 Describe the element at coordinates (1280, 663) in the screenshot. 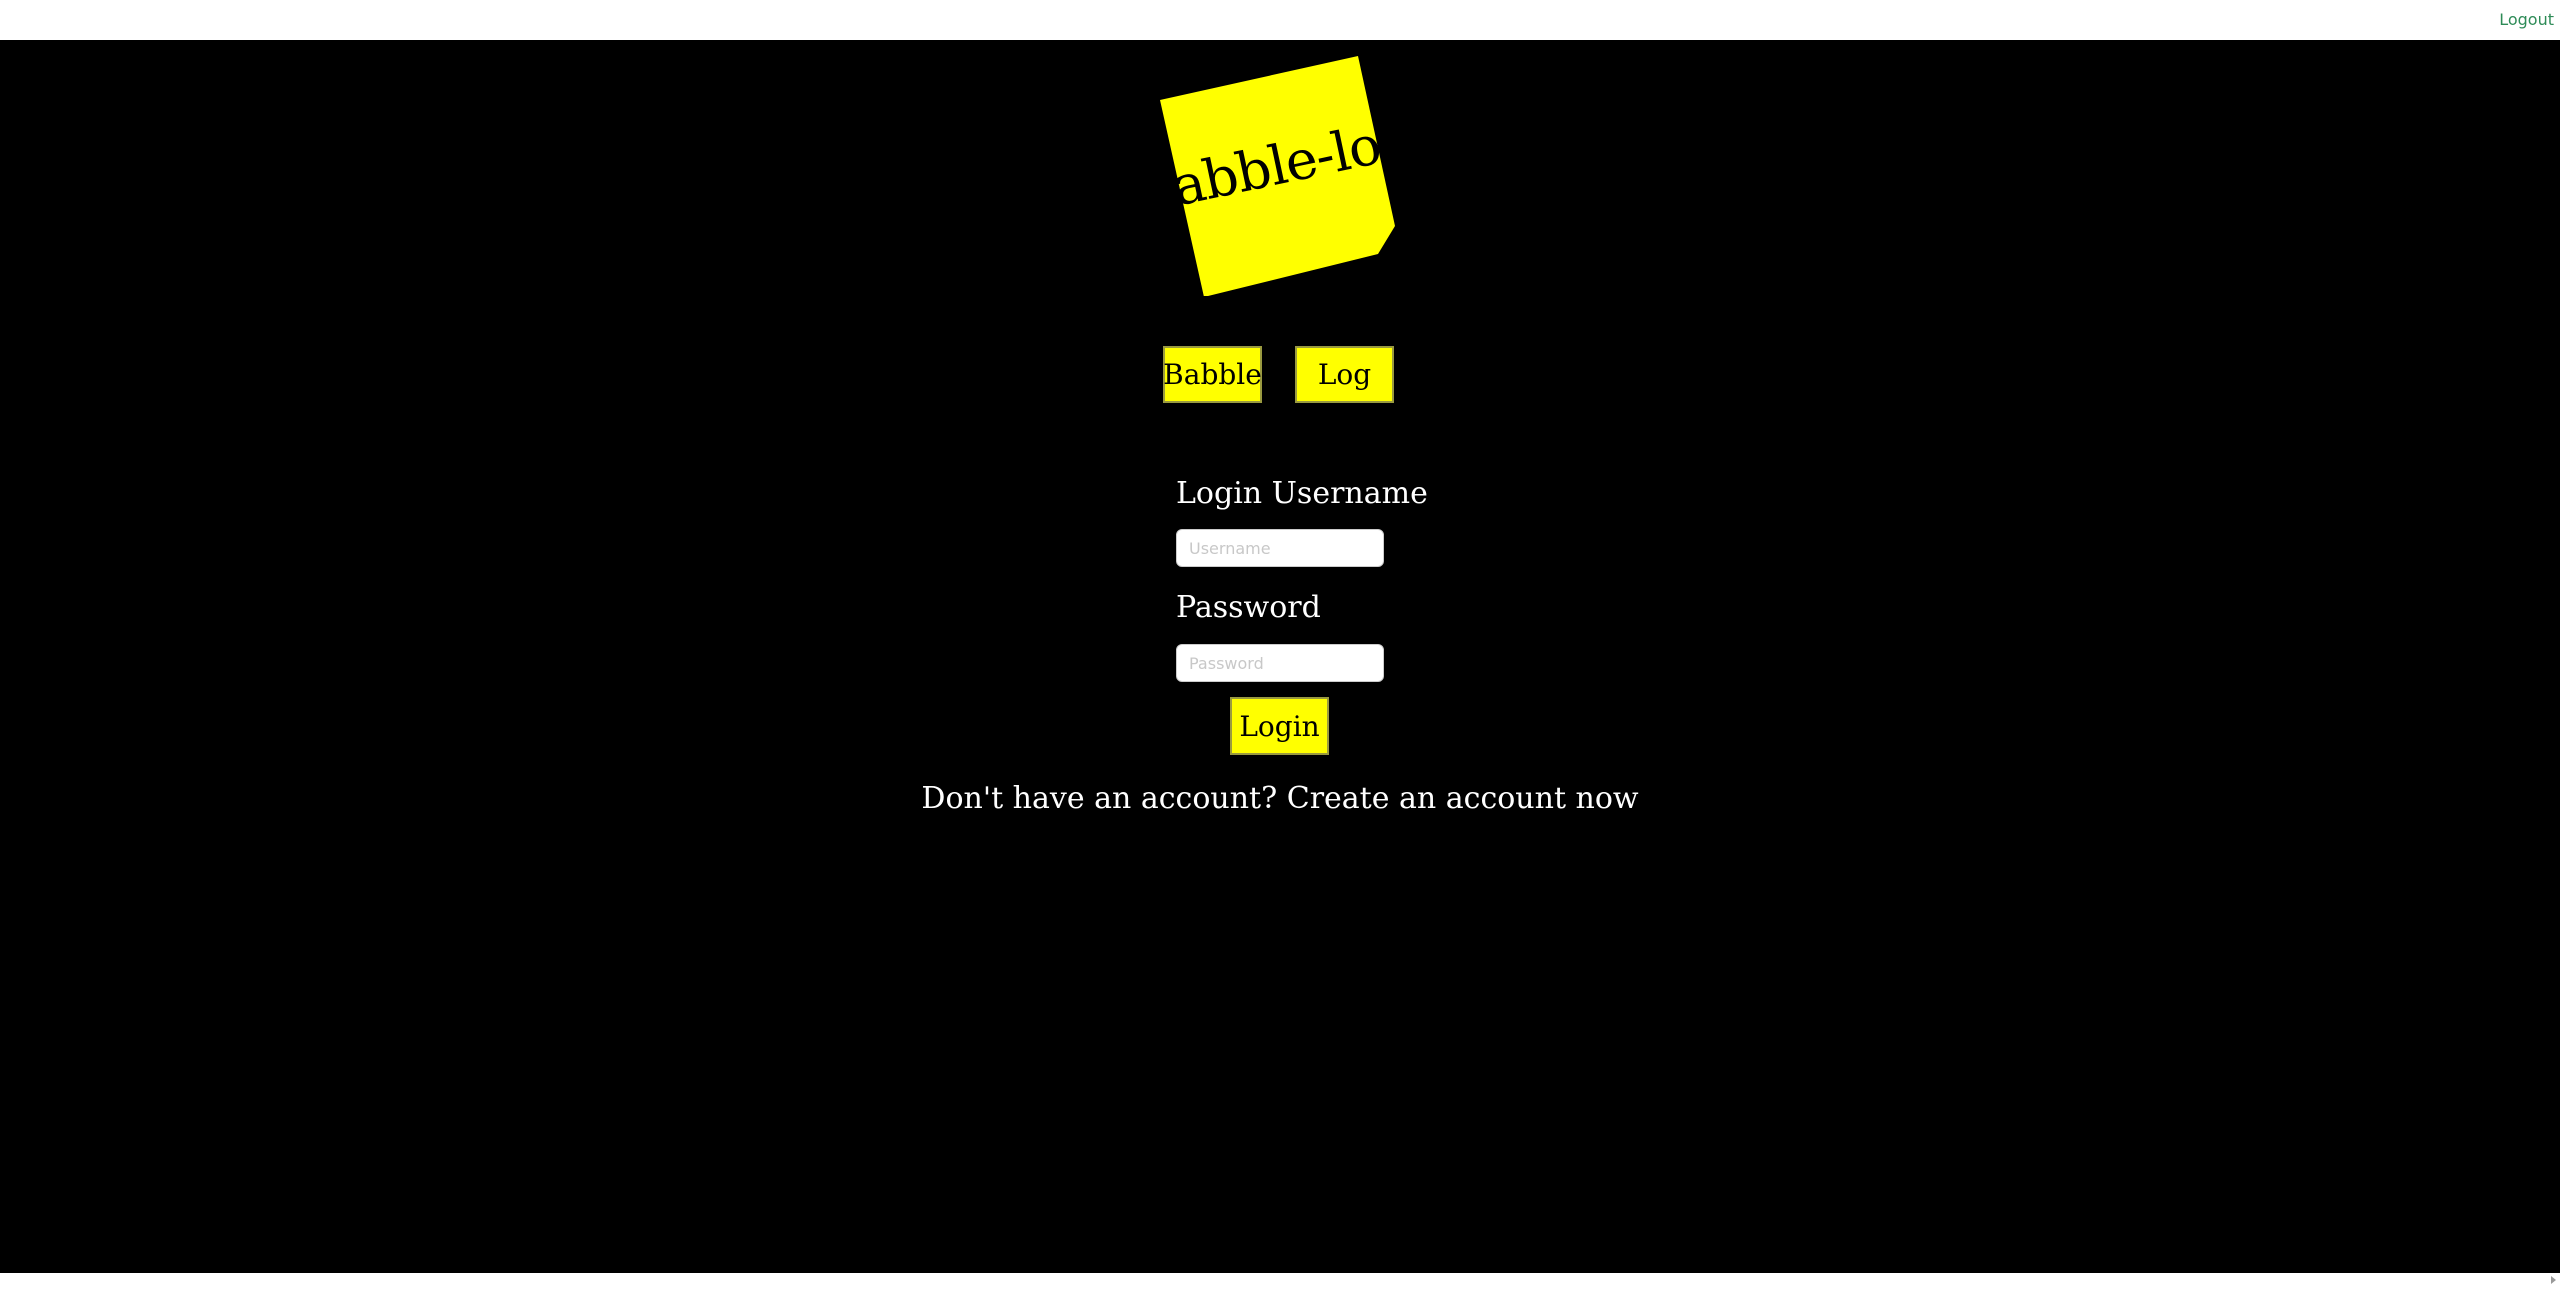

I see `password-input` at that location.